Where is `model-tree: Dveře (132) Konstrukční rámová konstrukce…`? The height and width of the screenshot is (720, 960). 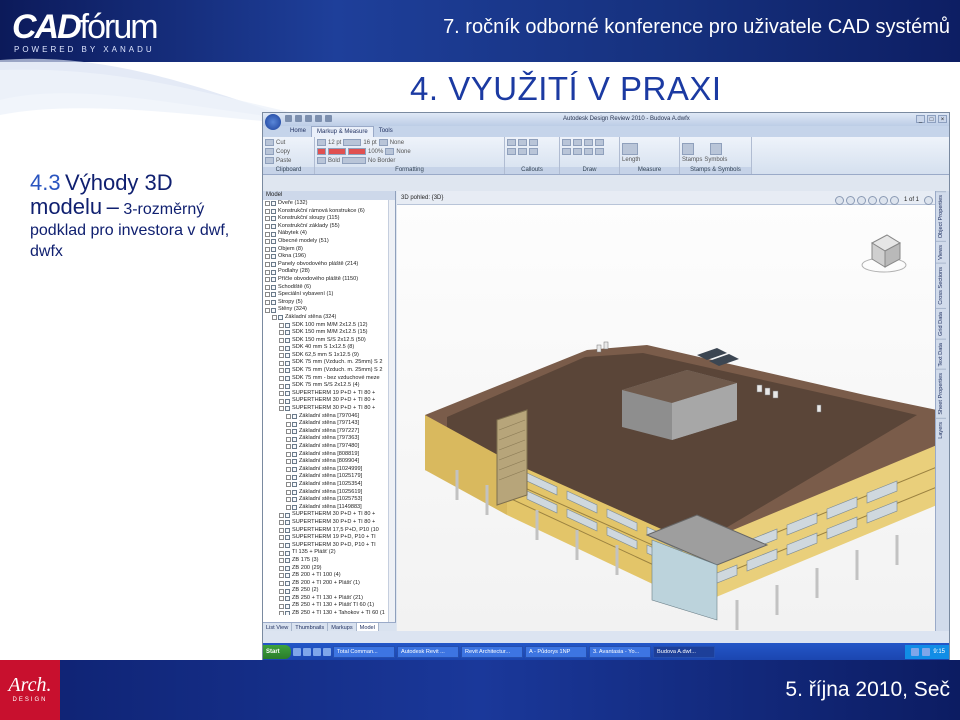 model-tree: Dveře (132) Konstrukční rámová konstrukce… is located at coordinates (329, 407).